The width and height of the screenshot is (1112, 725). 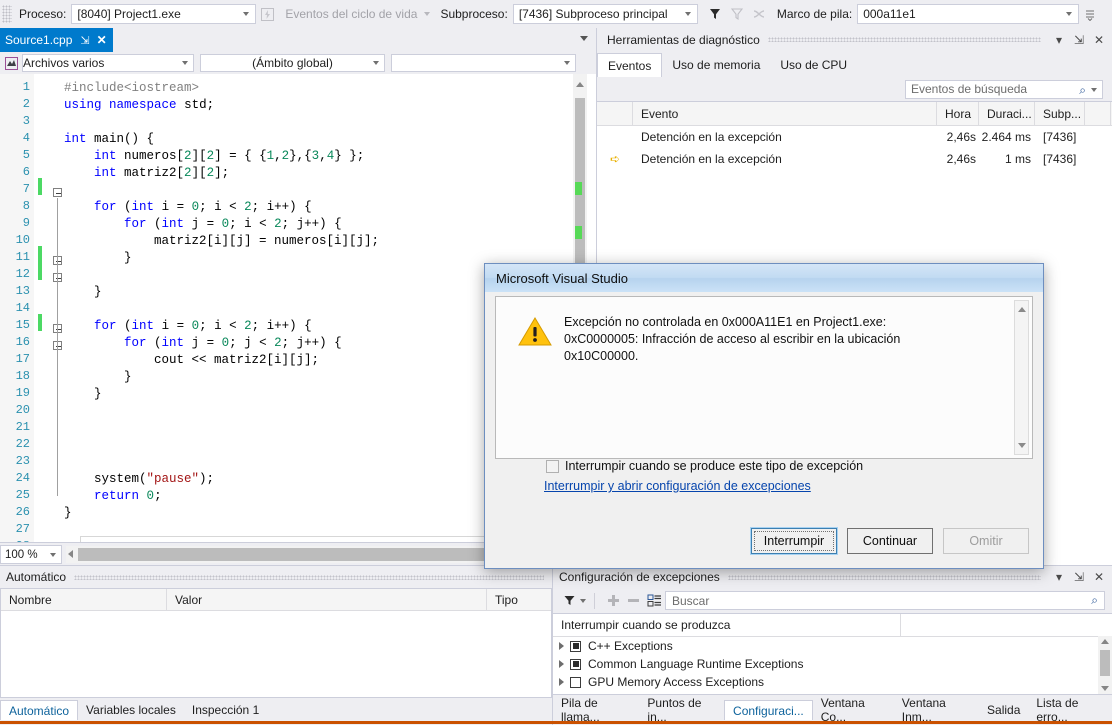 I want to click on tab-eventos: Eventos, so click(x=630, y=65).